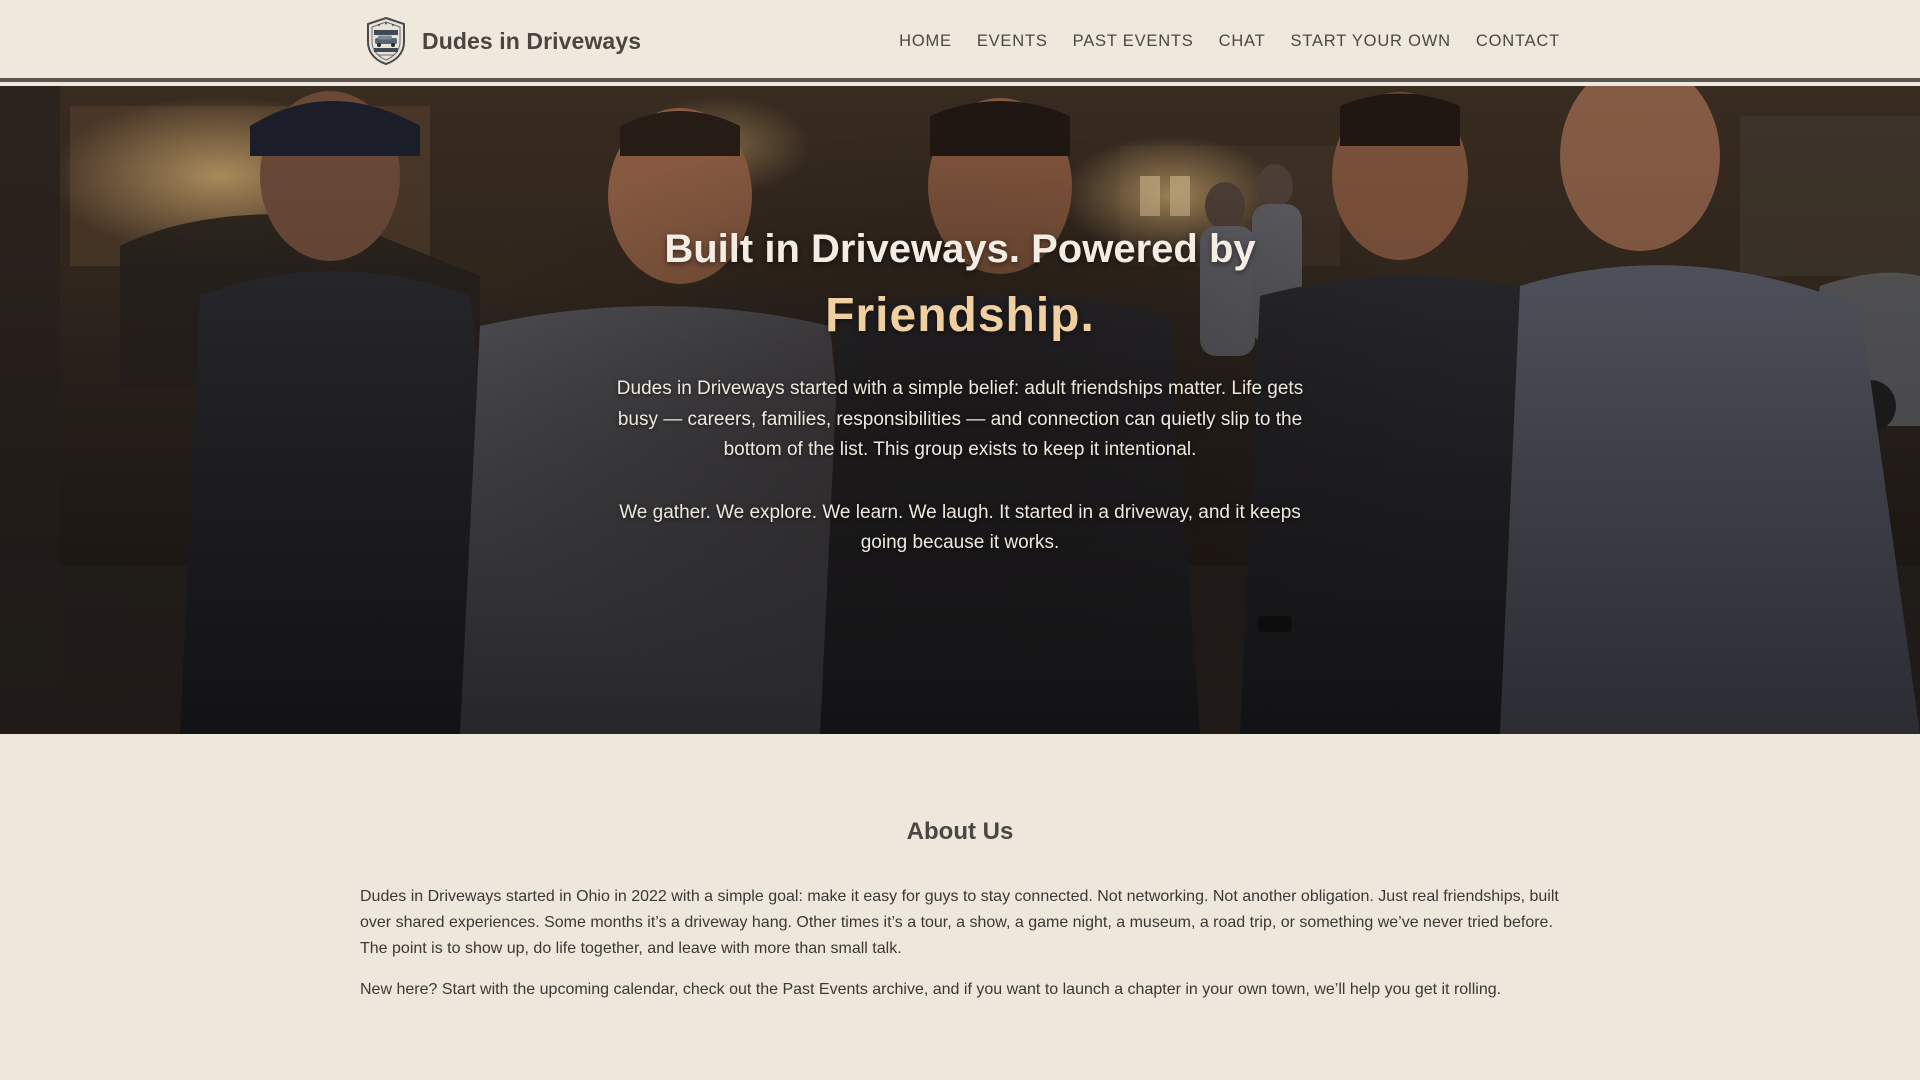  What do you see at coordinates (1371, 41) in the screenshot?
I see `nav-start-your-own: START YOUR OWN` at bounding box center [1371, 41].